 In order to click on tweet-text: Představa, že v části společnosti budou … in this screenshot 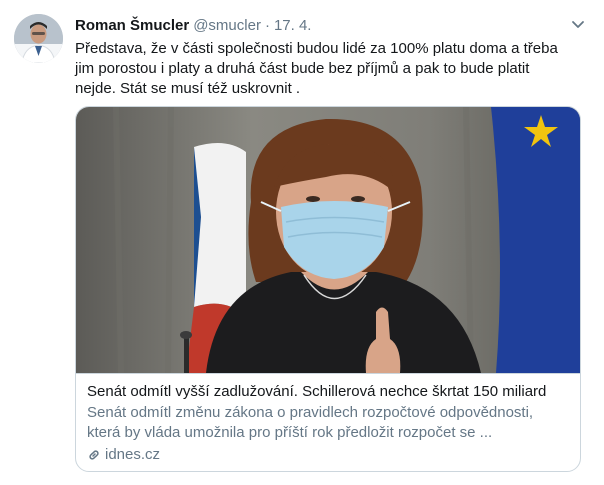, I will do `click(316, 68)`.